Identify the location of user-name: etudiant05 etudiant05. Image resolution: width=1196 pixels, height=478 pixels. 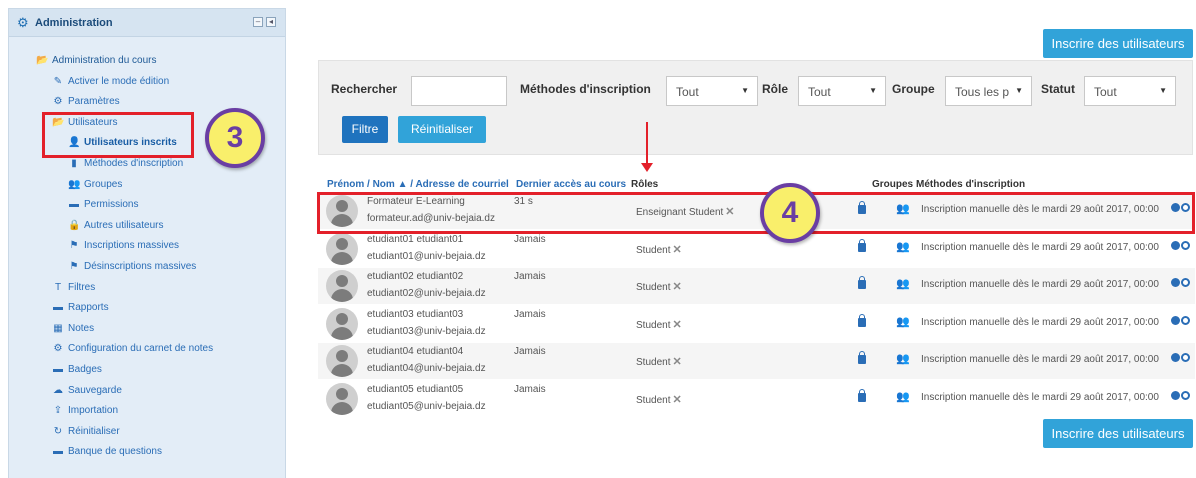
(415, 389).